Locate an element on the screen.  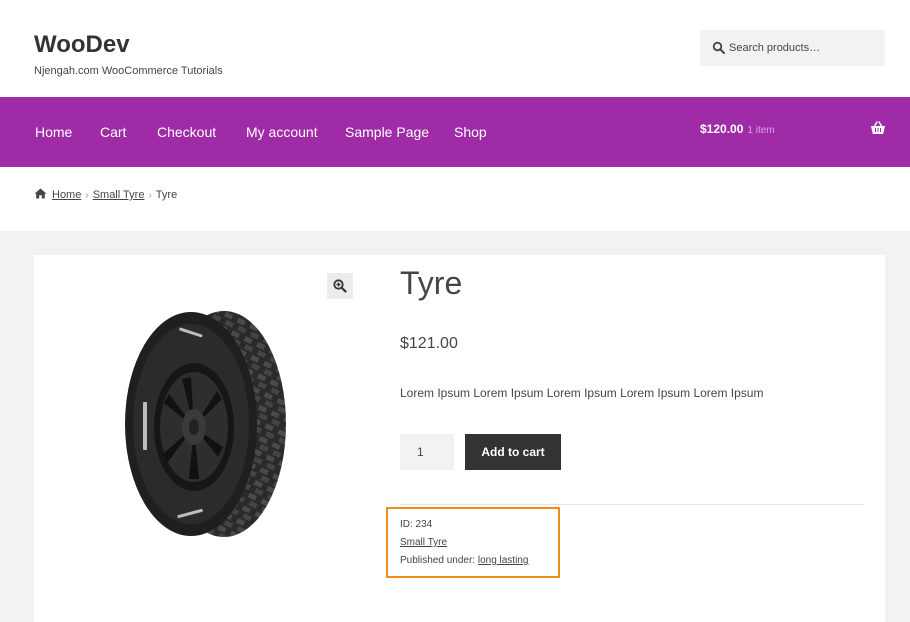
search-icon is located at coordinates (718, 47).